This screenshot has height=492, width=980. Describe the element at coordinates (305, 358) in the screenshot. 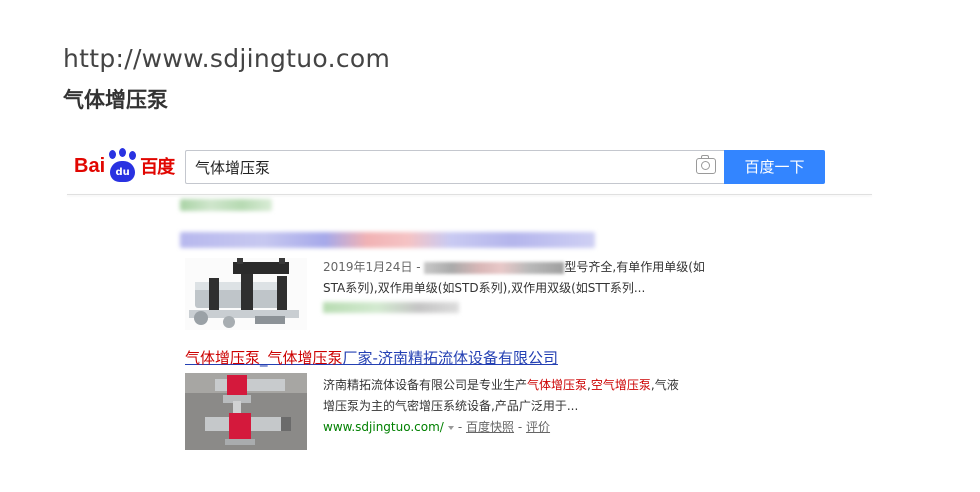

I see `title-highlight-2: 气体增压泵` at that location.